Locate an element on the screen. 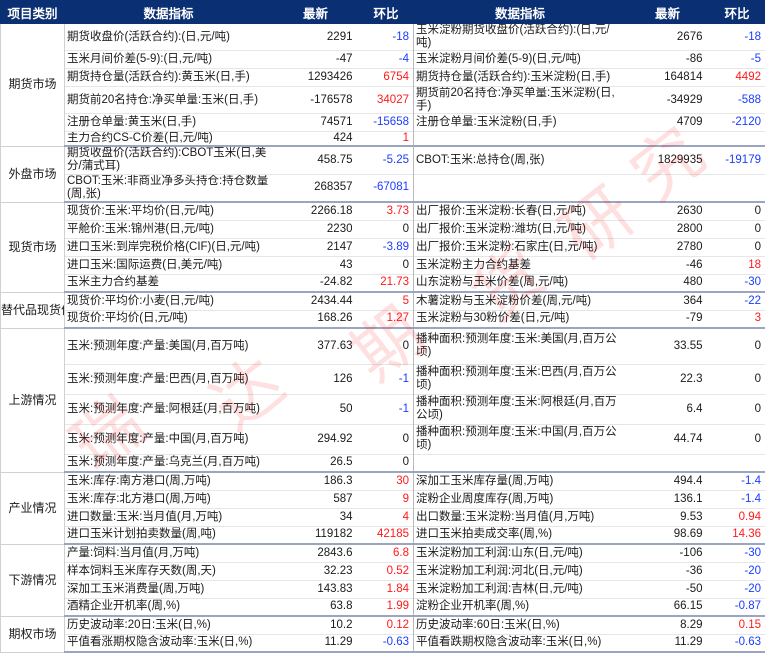 This screenshot has width=765, height=664. change-value-right: 4492 is located at coordinates (736, 77).